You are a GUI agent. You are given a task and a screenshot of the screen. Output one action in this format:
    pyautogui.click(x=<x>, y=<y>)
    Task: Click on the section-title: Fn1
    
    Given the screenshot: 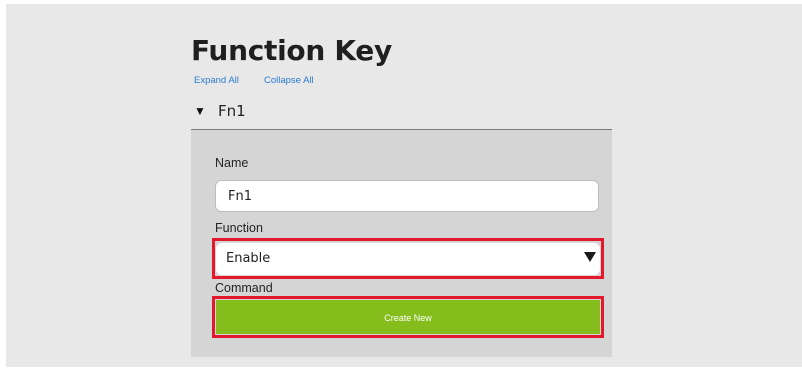 What is the action you would take?
    pyautogui.click(x=232, y=111)
    